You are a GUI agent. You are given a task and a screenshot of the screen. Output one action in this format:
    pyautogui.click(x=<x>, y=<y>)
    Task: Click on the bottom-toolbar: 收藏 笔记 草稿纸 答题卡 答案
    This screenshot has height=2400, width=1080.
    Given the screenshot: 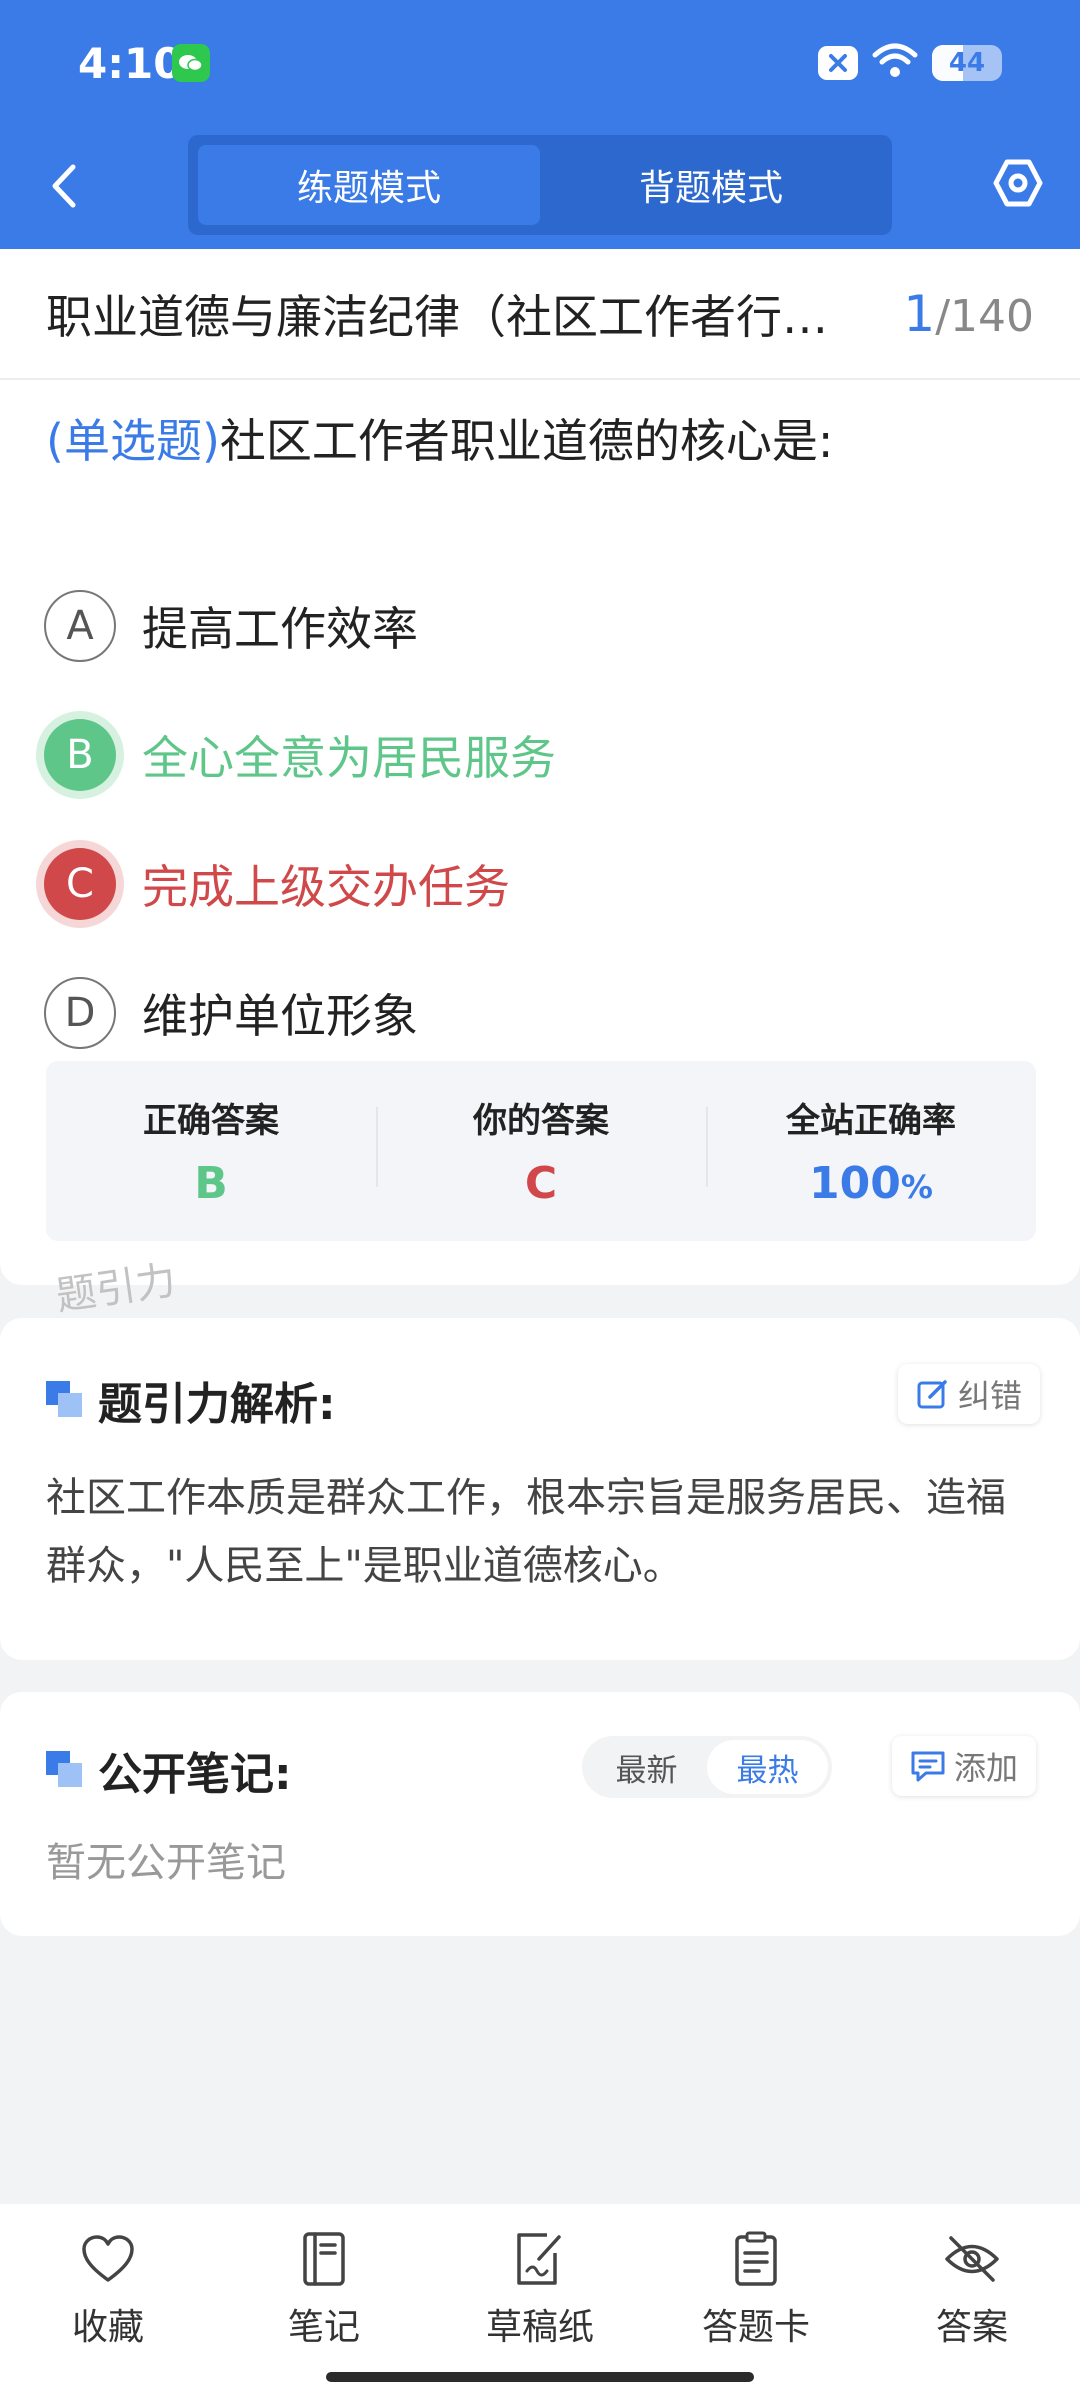 What is the action you would take?
    pyautogui.click(x=540, y=2302)
    